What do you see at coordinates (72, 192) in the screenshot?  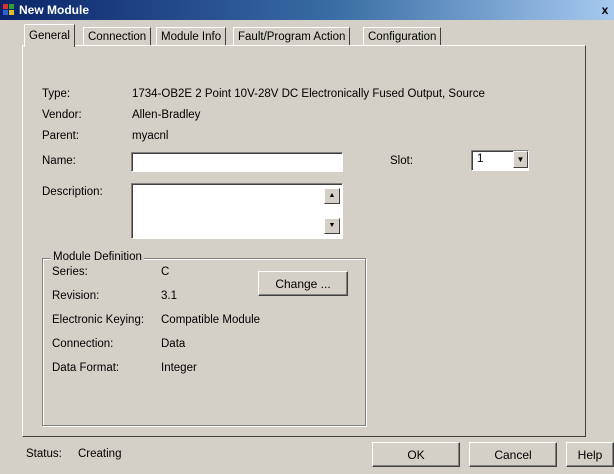 I see `description-label: Description:` at bounding box center [72, 192].